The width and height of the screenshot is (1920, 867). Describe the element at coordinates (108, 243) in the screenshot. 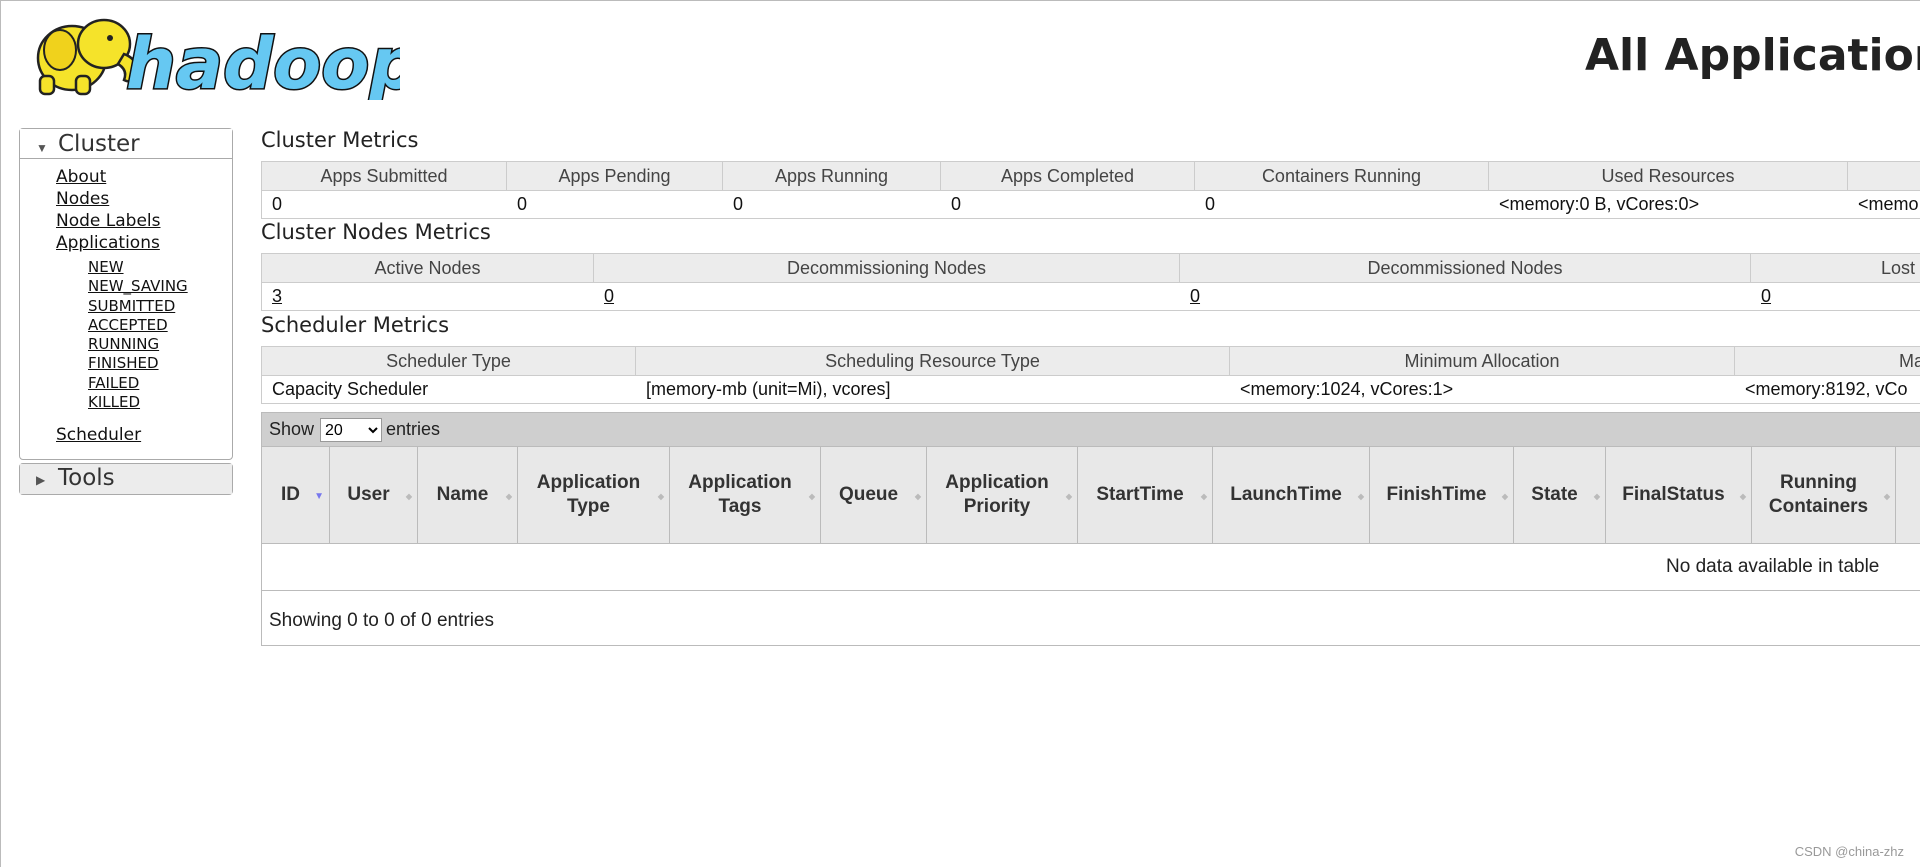

I see `nav-link-applications: Applications` at that location.